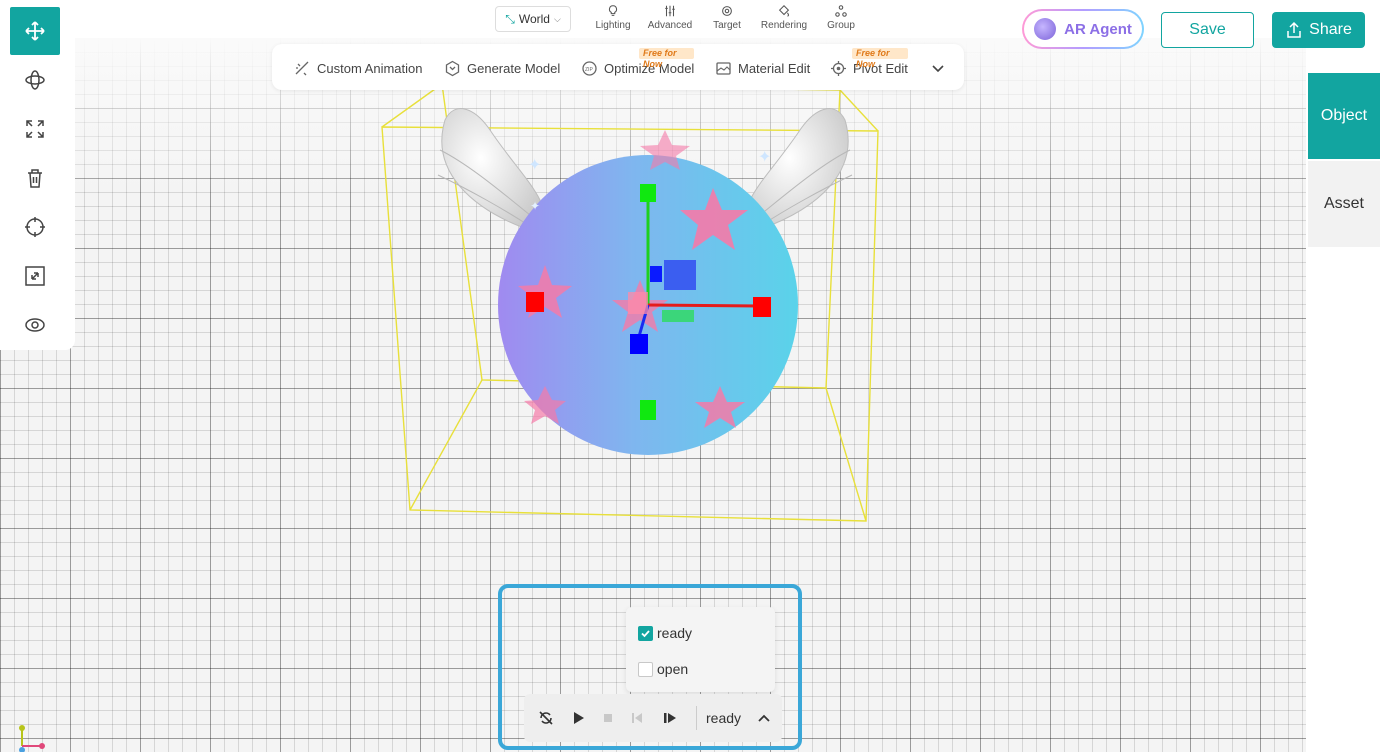 Image resolution: width=1380 pixels, height=752 pixels. I want to click on world-axis-icon: ⤡, so click(510, 18).